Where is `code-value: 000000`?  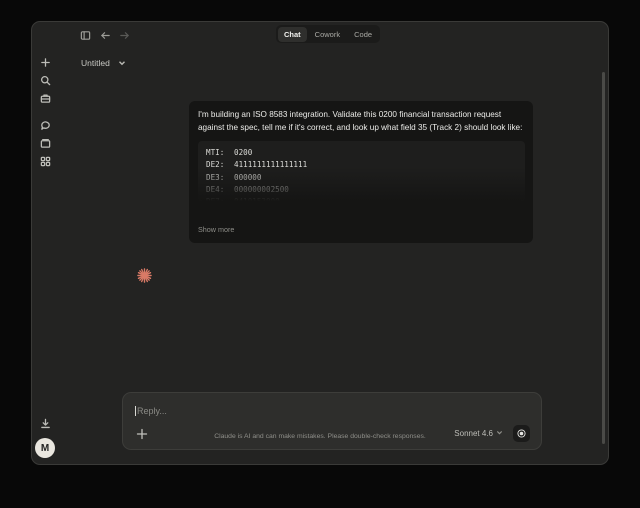
code-value: 000000 is located at coordinates (248, 177).